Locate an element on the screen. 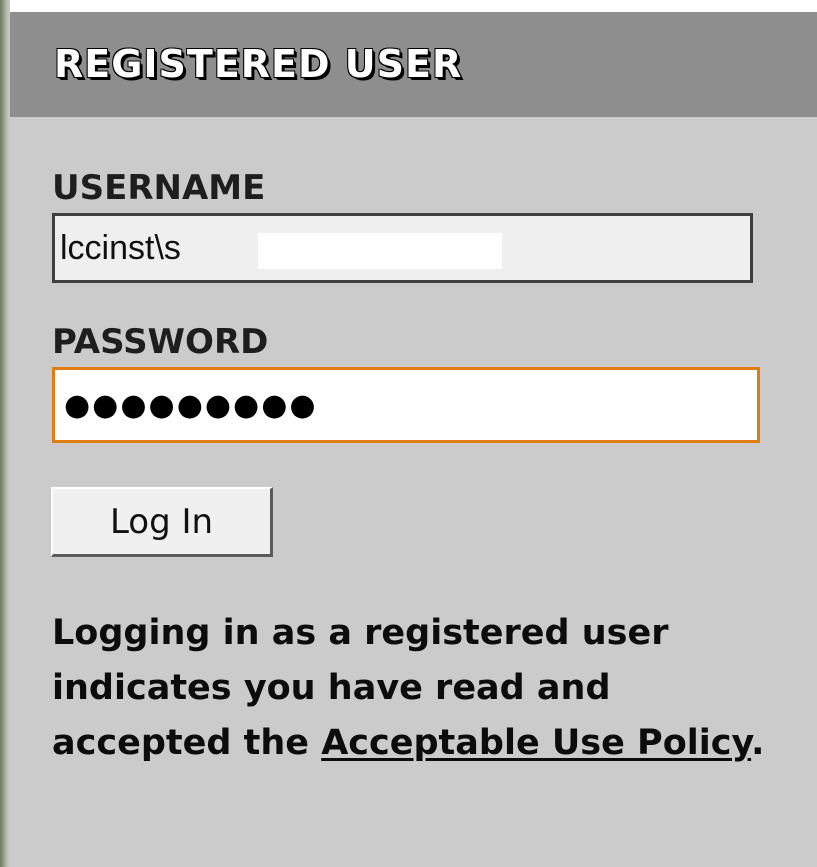 The width and height of the screenshot is (817, 867). acceptable-use-policy-link: Acceptable Use Policy is located at coordinates (536, 743).